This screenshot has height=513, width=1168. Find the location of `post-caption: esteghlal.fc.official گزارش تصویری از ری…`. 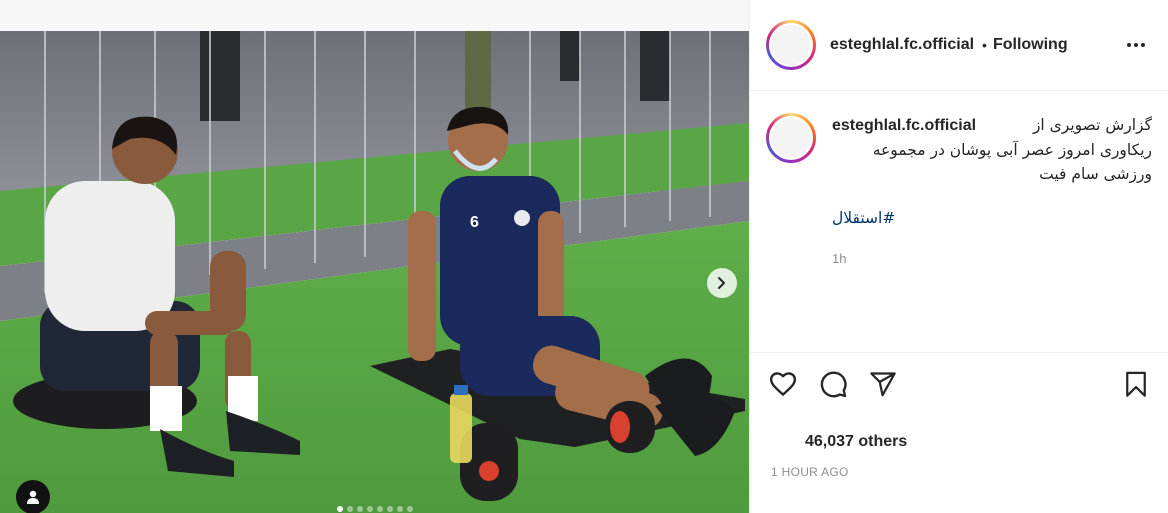

post-caption: esteghlal.fc.official گزارش تصویری از ری… is located at coordinates (961, 192).